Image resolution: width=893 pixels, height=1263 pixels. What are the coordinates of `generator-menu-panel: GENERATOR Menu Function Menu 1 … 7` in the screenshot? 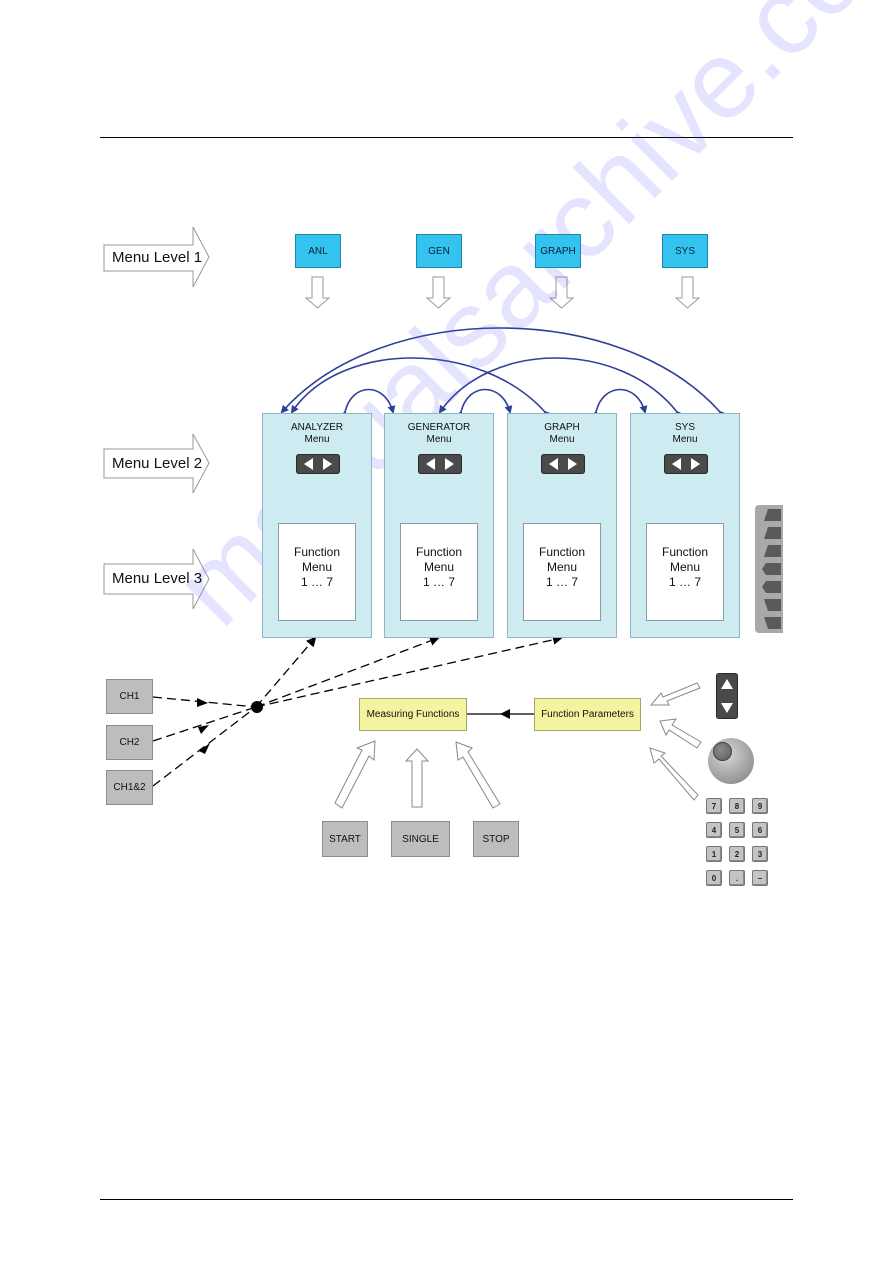 It's located at (439, 525).